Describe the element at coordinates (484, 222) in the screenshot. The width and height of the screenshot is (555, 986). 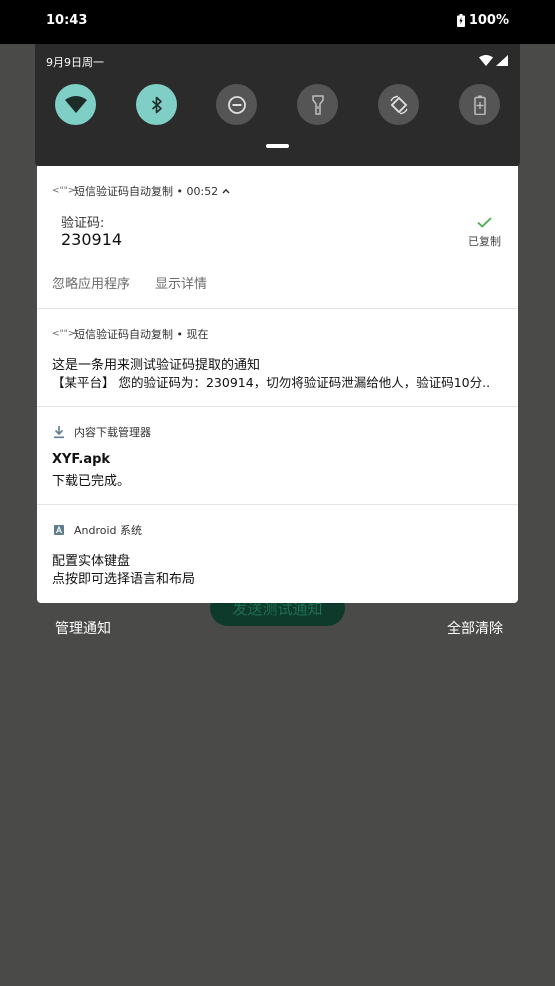
I see `check-icon` at that location.